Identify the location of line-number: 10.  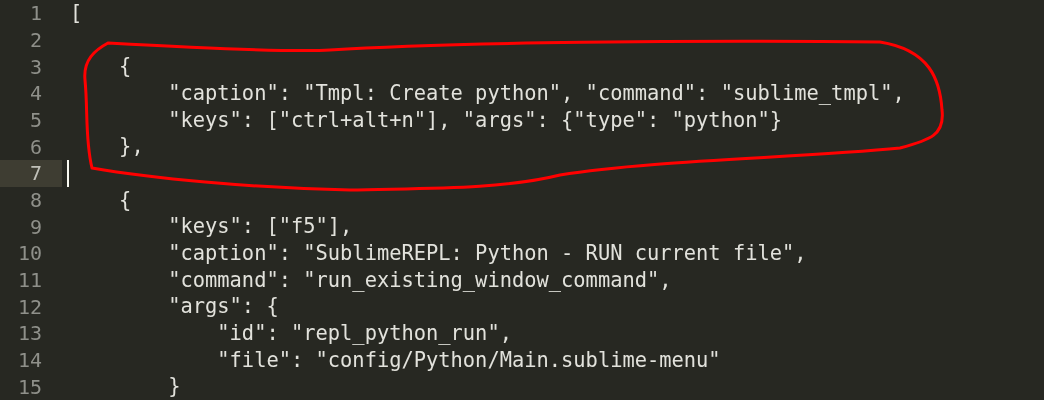
(29, 253).